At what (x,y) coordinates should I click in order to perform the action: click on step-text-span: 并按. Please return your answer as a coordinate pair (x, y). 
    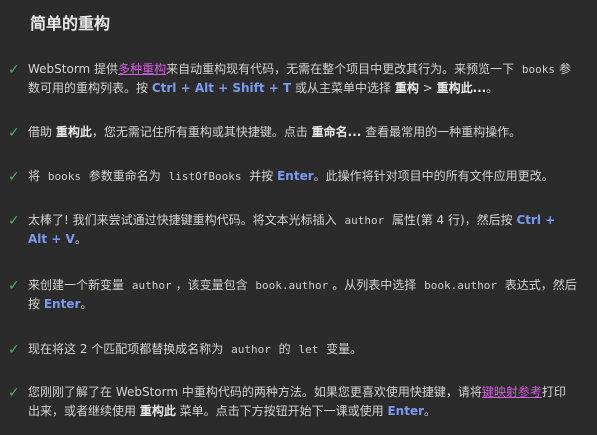
    Looking at the image, I should click on (261, 176).